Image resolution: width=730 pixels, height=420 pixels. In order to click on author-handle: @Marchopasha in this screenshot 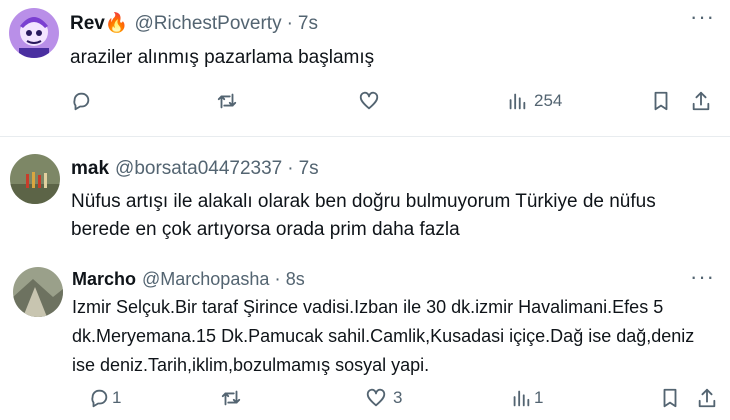, I will do `click(205, 279)`.